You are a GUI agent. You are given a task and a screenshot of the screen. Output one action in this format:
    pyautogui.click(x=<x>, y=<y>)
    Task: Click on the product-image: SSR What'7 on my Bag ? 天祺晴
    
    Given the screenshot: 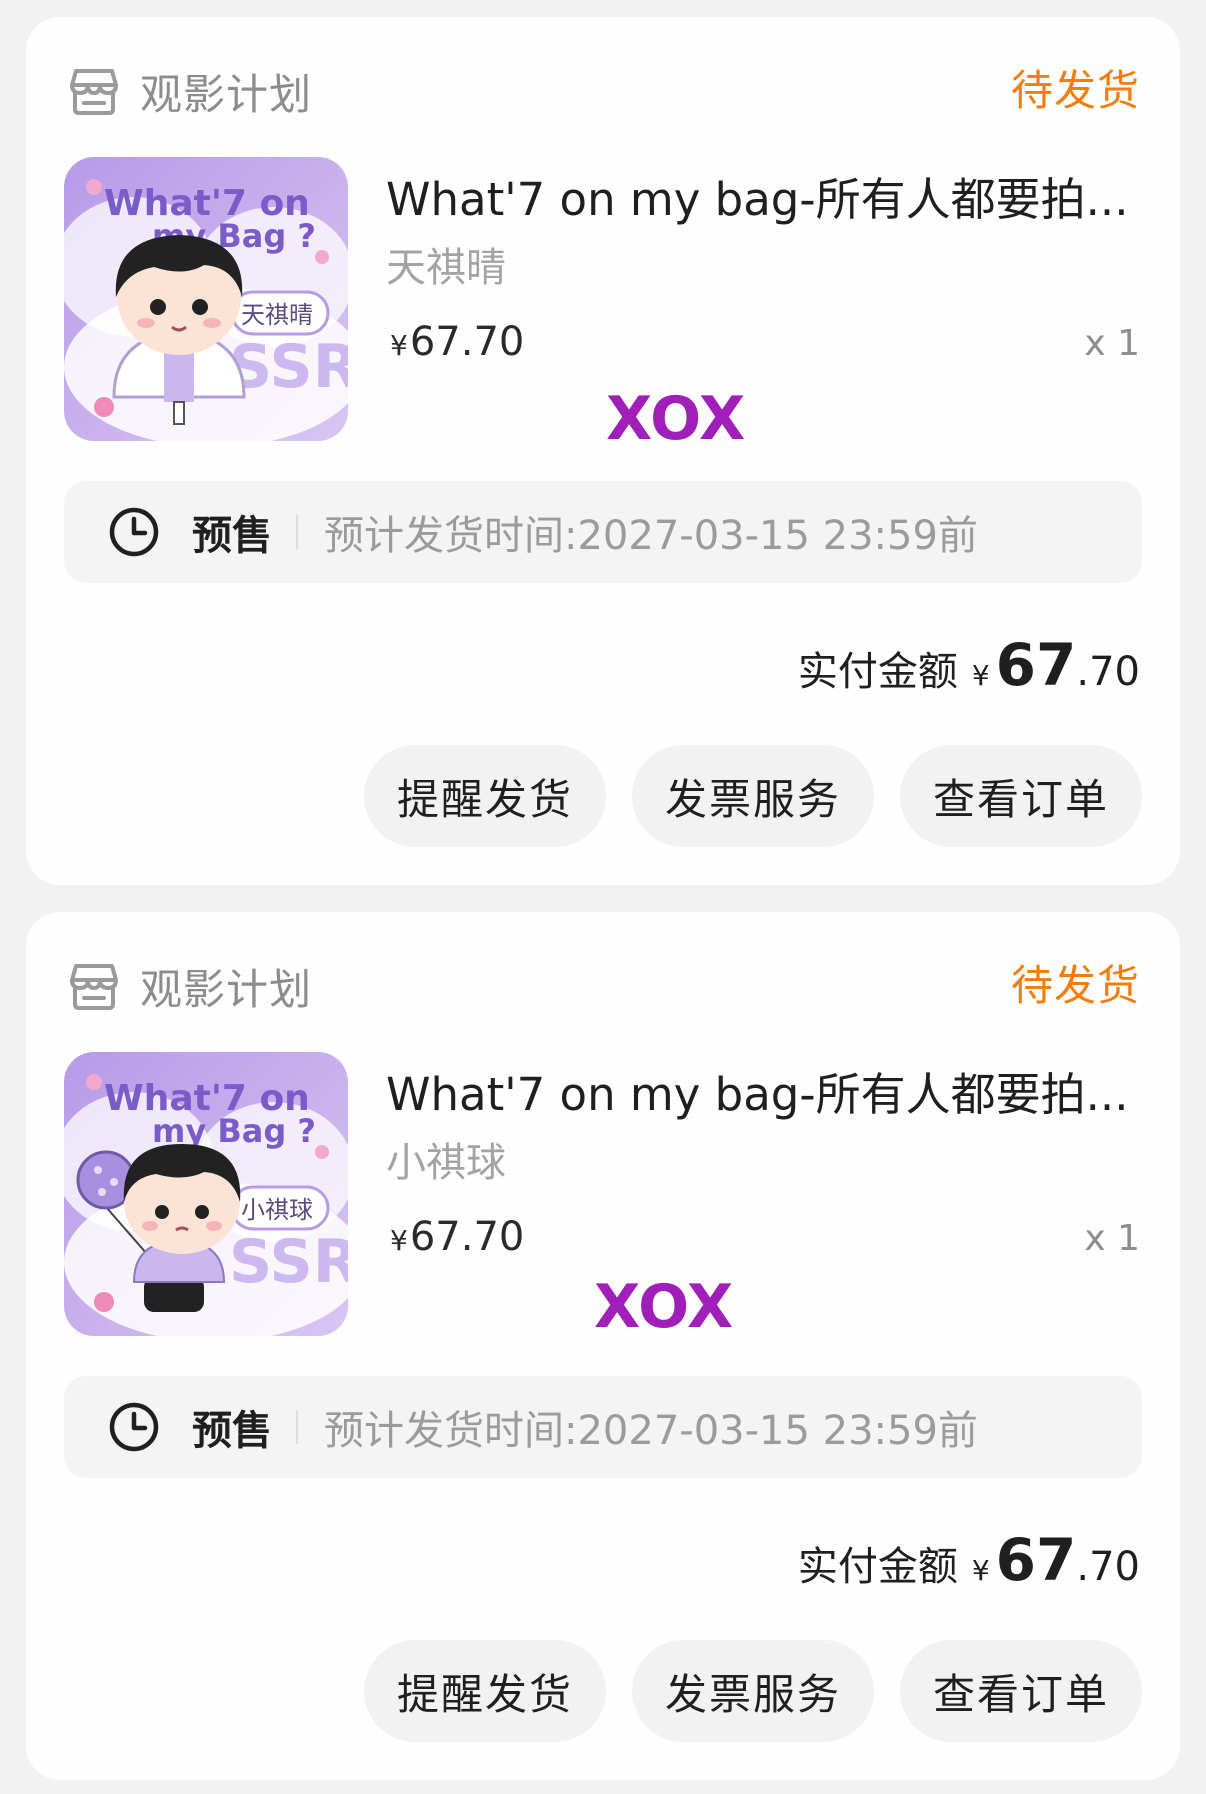 What is the action you would take?
    pyautogui.click(x=206, y=299)
    